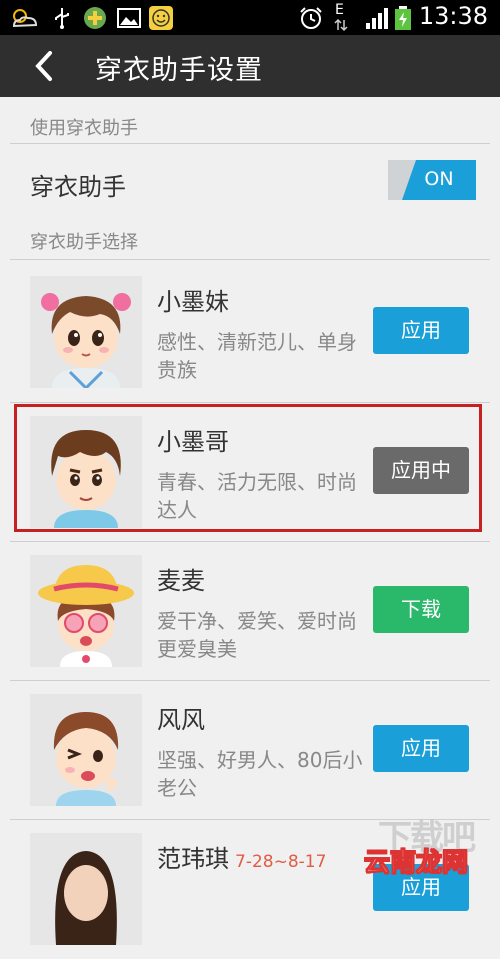 This screenshot has height=959, width=500. I want to click on back-arrow-icon, so click(43, 66).